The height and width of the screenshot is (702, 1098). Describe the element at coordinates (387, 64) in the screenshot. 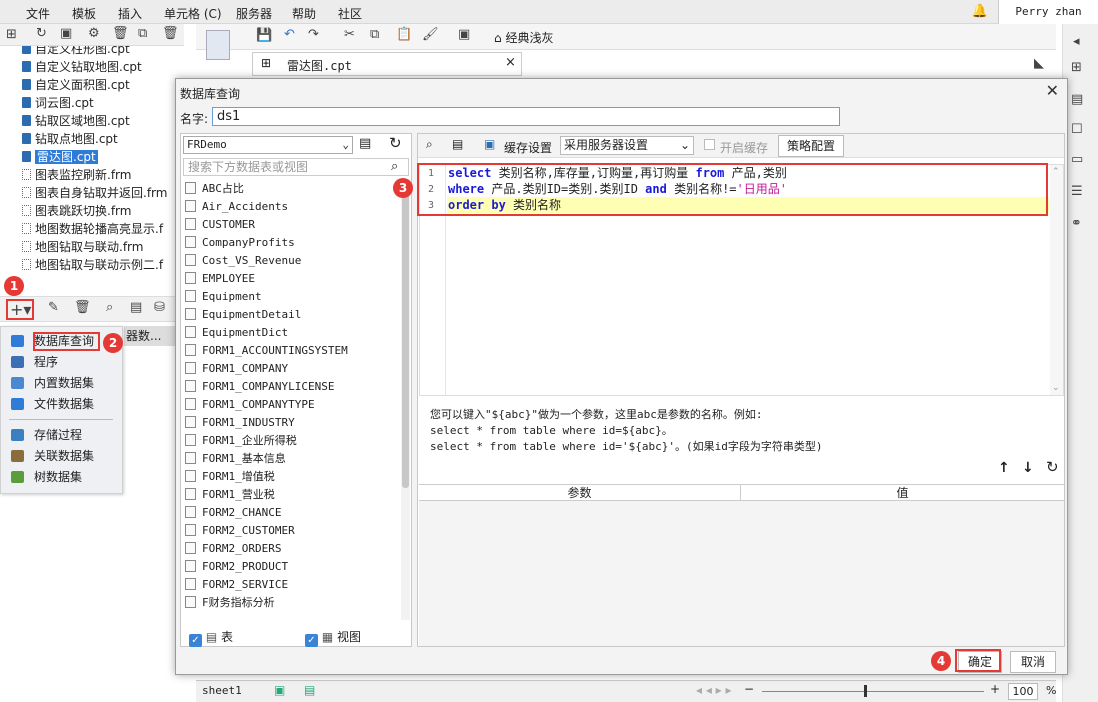

I see `template-tab: ⊞ 雷达图.cpt ×` at that location.